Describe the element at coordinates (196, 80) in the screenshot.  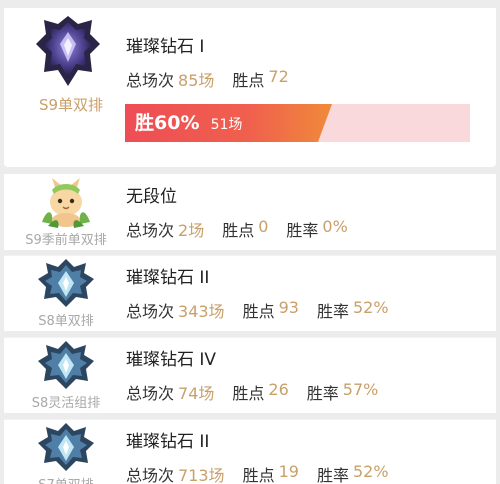
I see `total-games-value: 85场` at that location.